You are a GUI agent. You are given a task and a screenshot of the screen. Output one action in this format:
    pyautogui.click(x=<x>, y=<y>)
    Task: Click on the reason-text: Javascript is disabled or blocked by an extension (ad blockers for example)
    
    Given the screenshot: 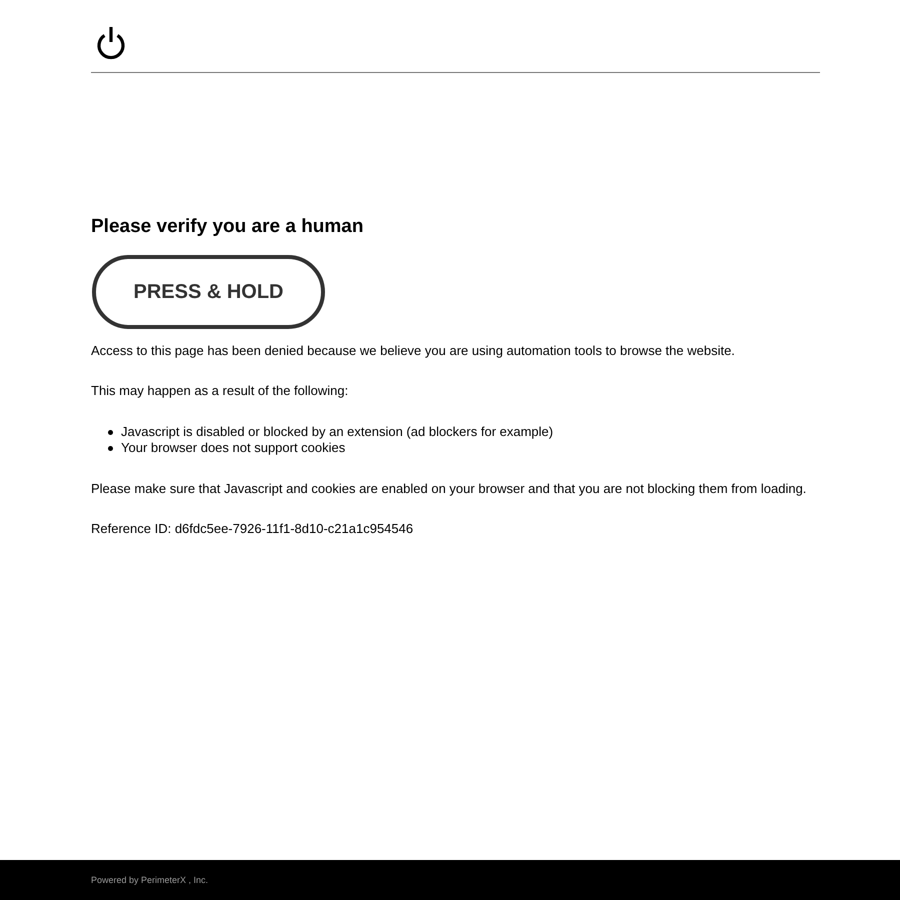 What is the action you would take?
    pyautogui.click(x=337, y=432)
    